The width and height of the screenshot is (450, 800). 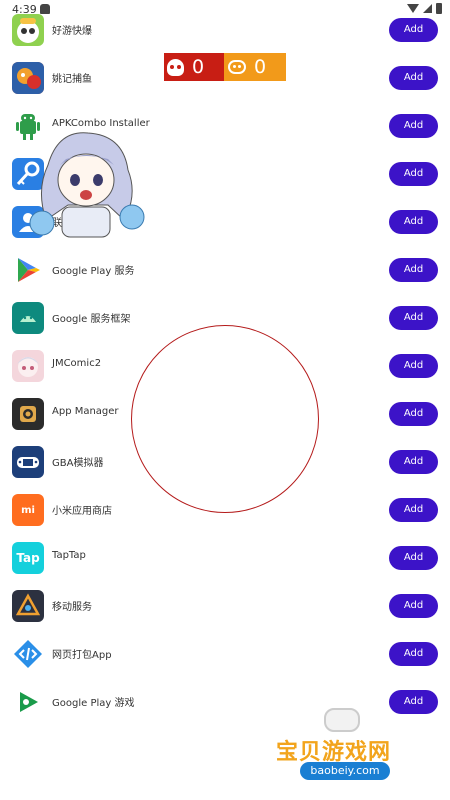 What do you see at coordinates (28, 30) in the screenshot?
I see `hykb-icon` at bounding box center [28, 30].